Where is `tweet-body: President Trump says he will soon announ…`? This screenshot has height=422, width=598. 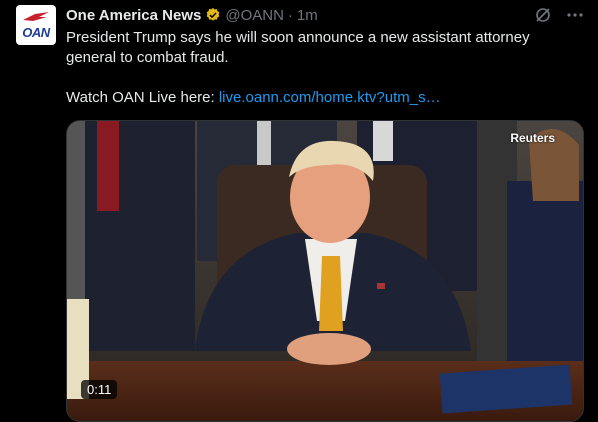
tweet-body: President Trump says he will soon announ… is located at coordinates (298, 47).